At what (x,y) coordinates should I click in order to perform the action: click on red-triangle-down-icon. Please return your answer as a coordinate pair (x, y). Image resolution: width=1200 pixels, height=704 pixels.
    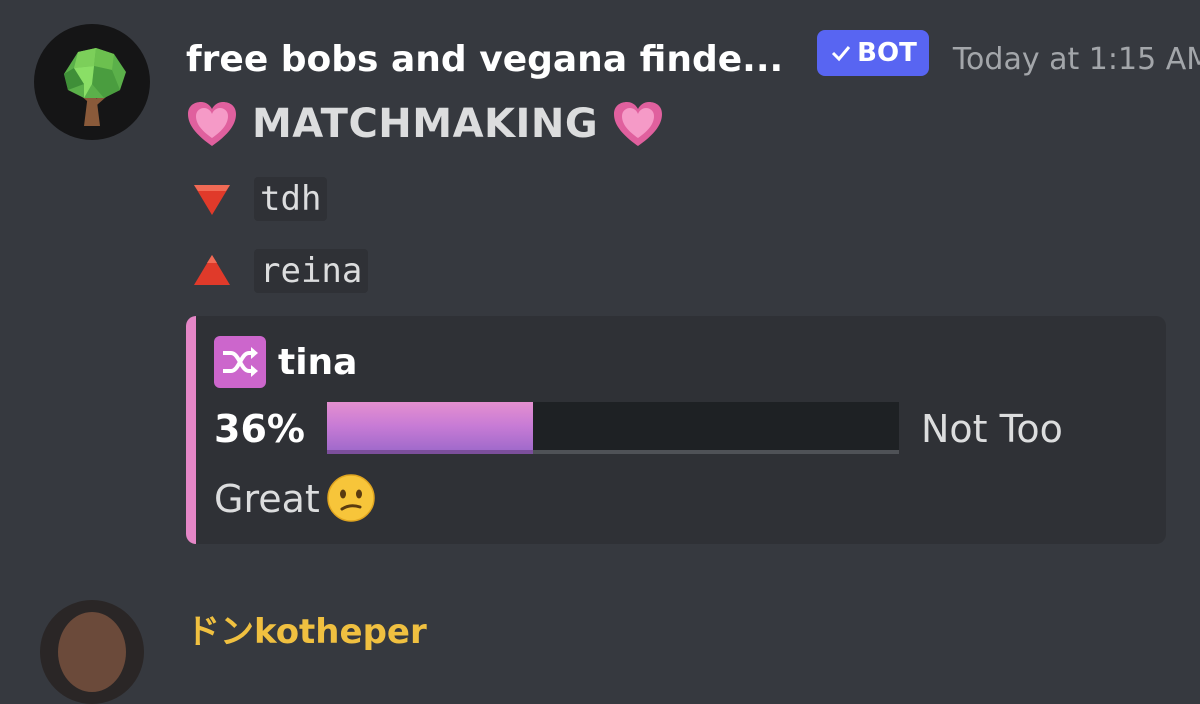
    Looking at the image, I should click on (212, 200).